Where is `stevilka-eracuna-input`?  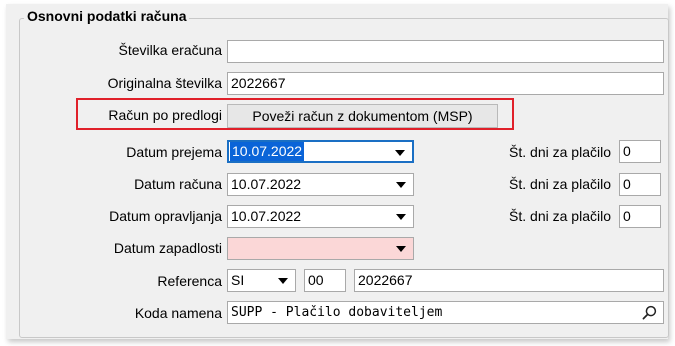 stevilka-eracuna-input is located at coordinates (445, 51).